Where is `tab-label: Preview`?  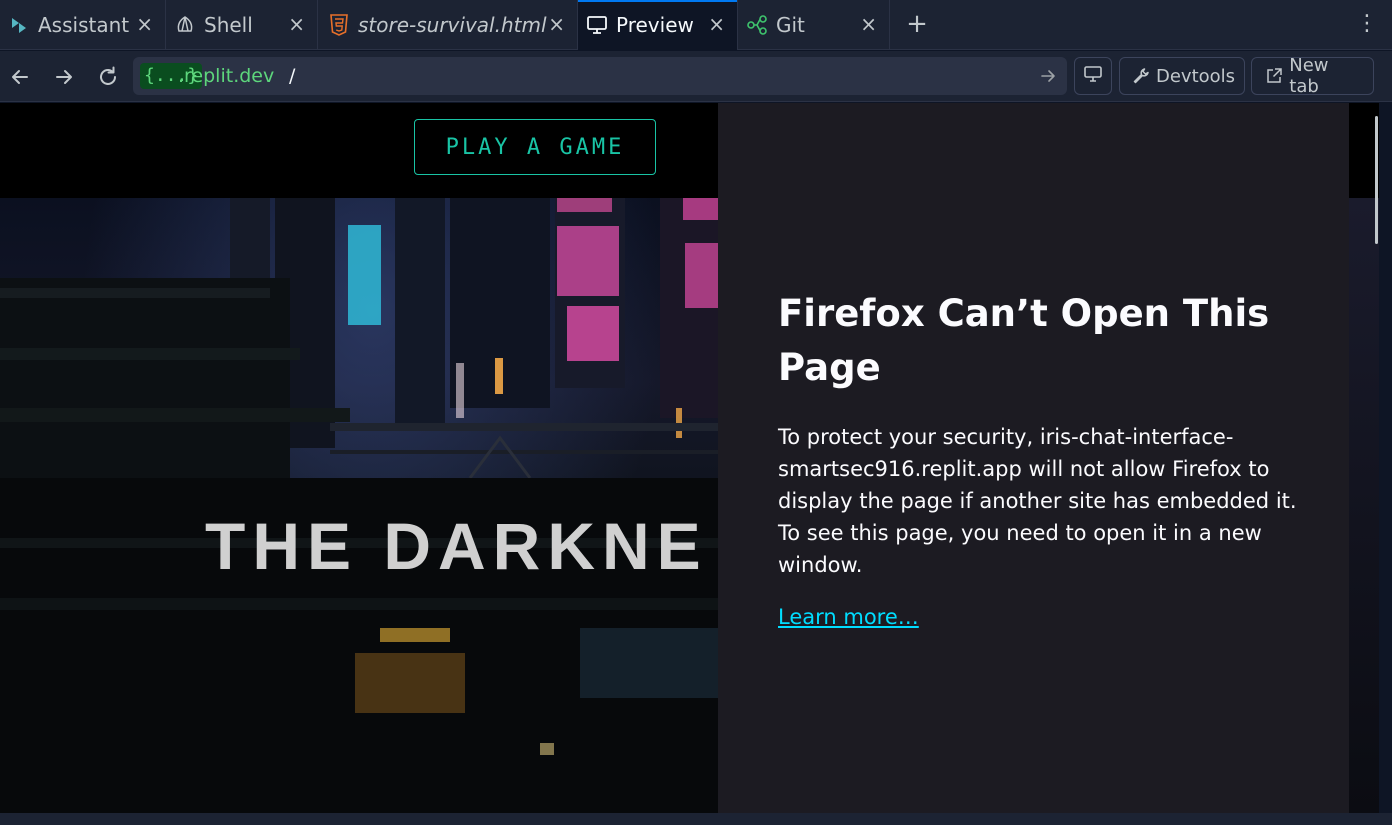 tab-label: Preview is located at coordinates (655, 25).